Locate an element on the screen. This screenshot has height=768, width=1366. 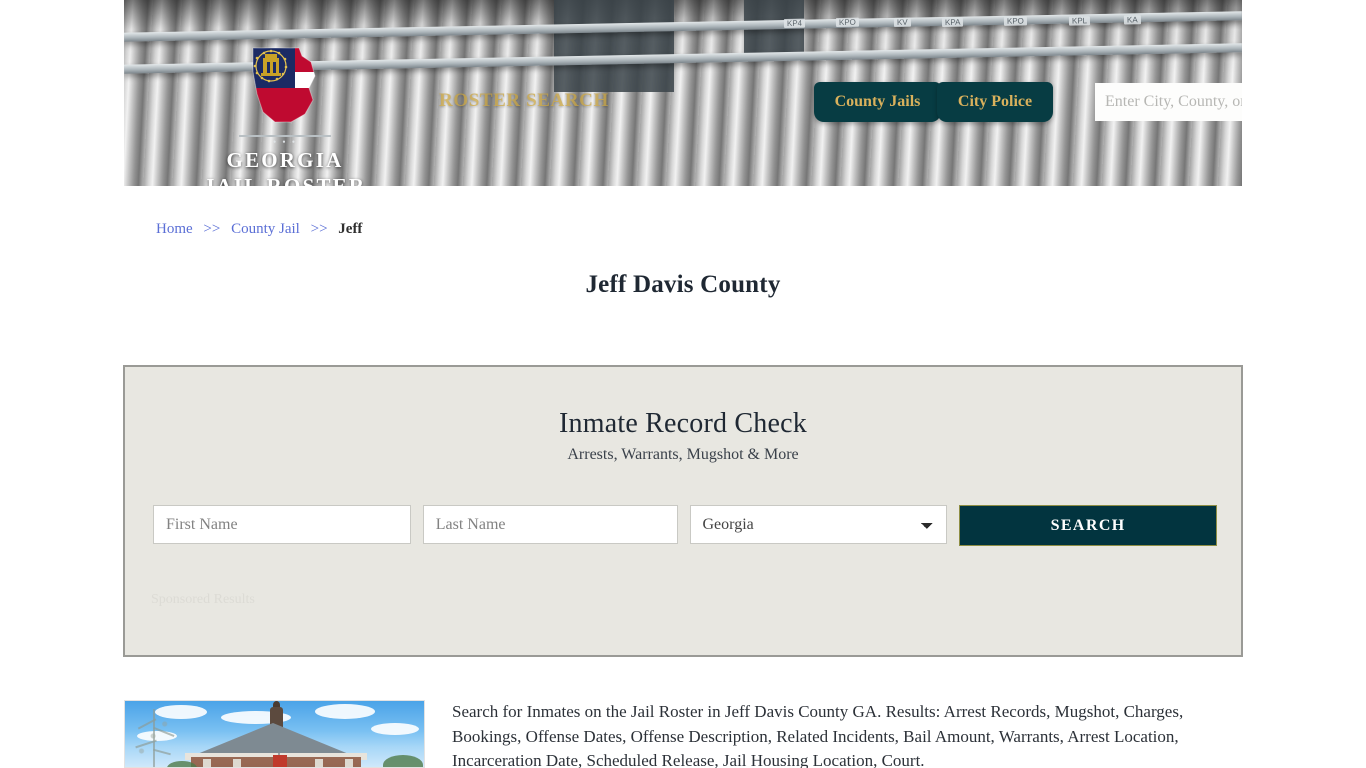
roster-search-watermark: ROSTER SEARCH is located at coordinates (524, 100).